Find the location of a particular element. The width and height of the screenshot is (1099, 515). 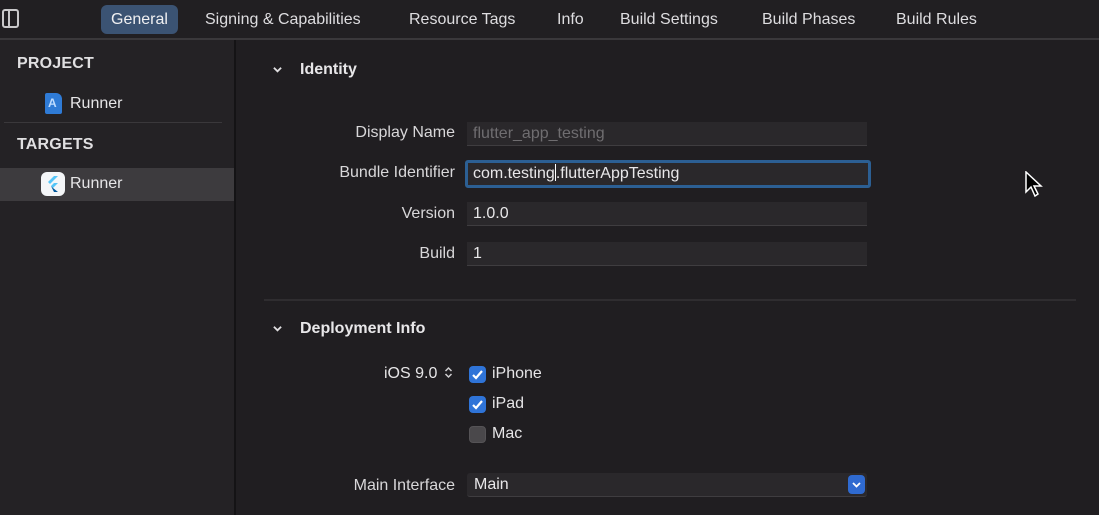

main-interface-value: Main is located at coordinates (491, 484).